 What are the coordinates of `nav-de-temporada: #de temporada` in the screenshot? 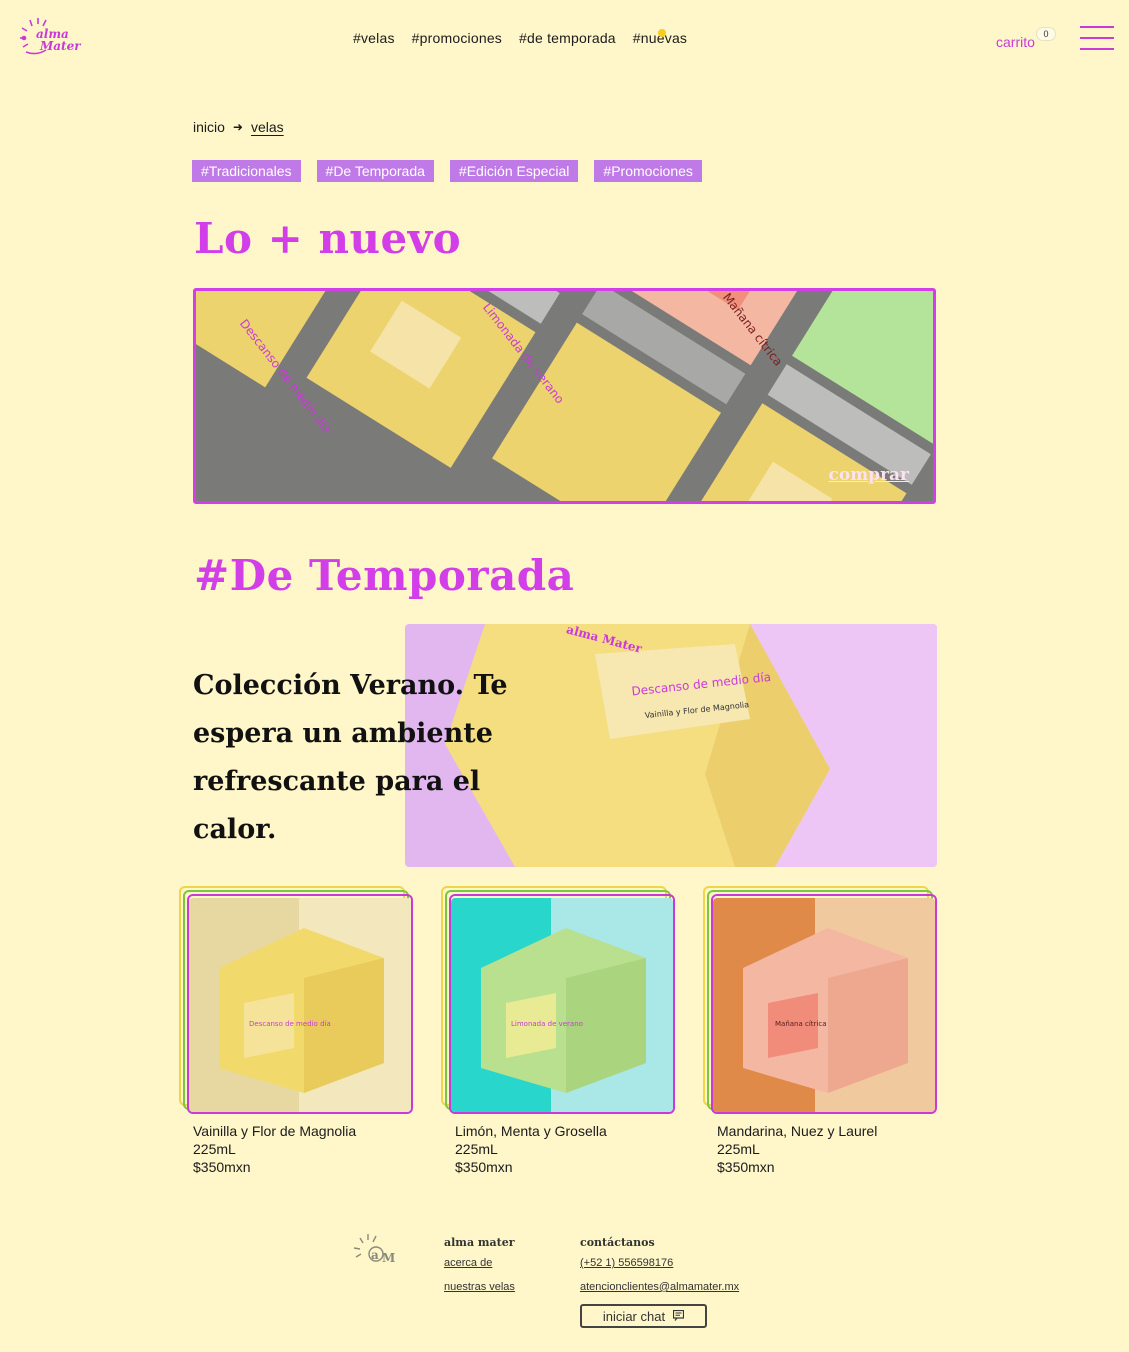 It's located at (567, 38).